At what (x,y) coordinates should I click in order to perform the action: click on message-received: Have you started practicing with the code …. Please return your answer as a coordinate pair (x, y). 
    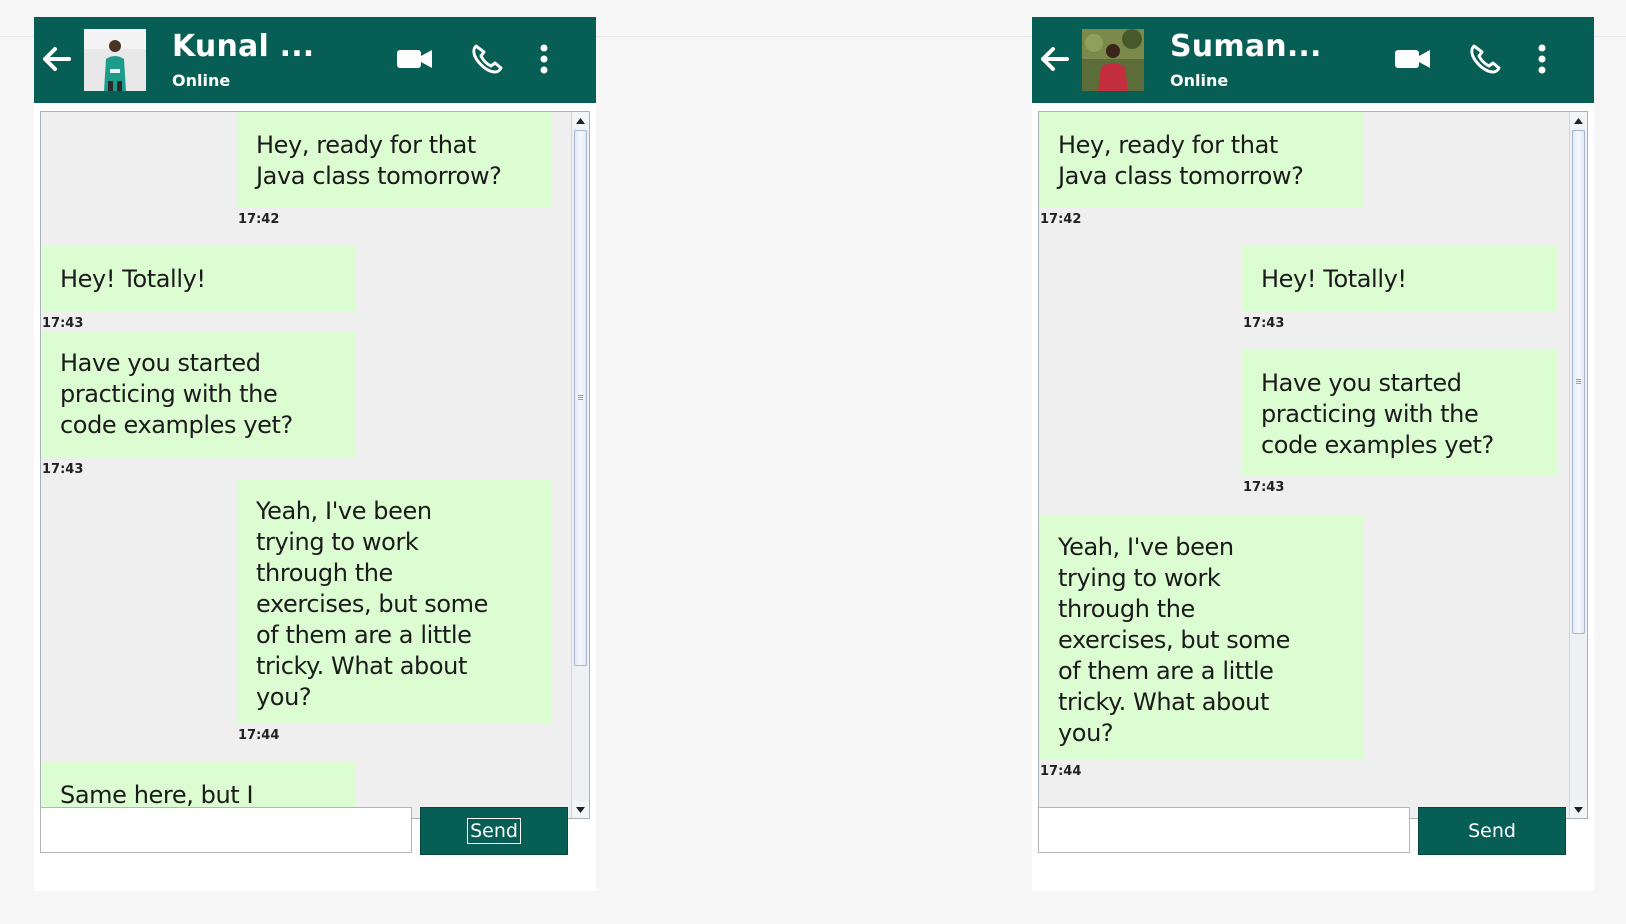
    Looking at the image, I should click on (198, 404).